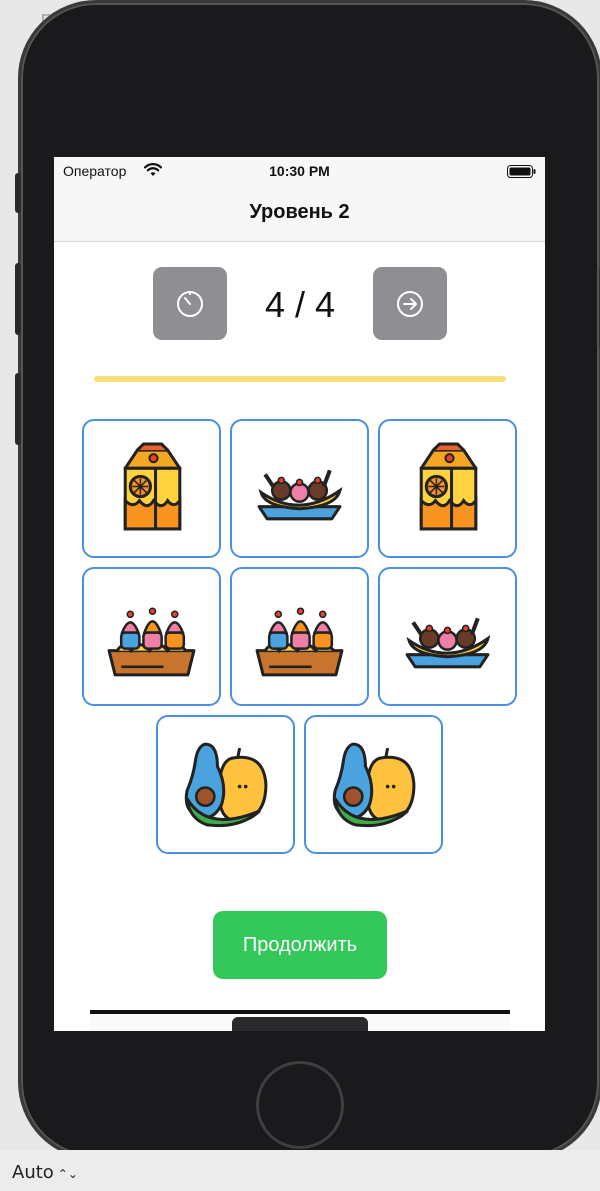  I want to click on page-title: Уровень 2, so click(299, 212).